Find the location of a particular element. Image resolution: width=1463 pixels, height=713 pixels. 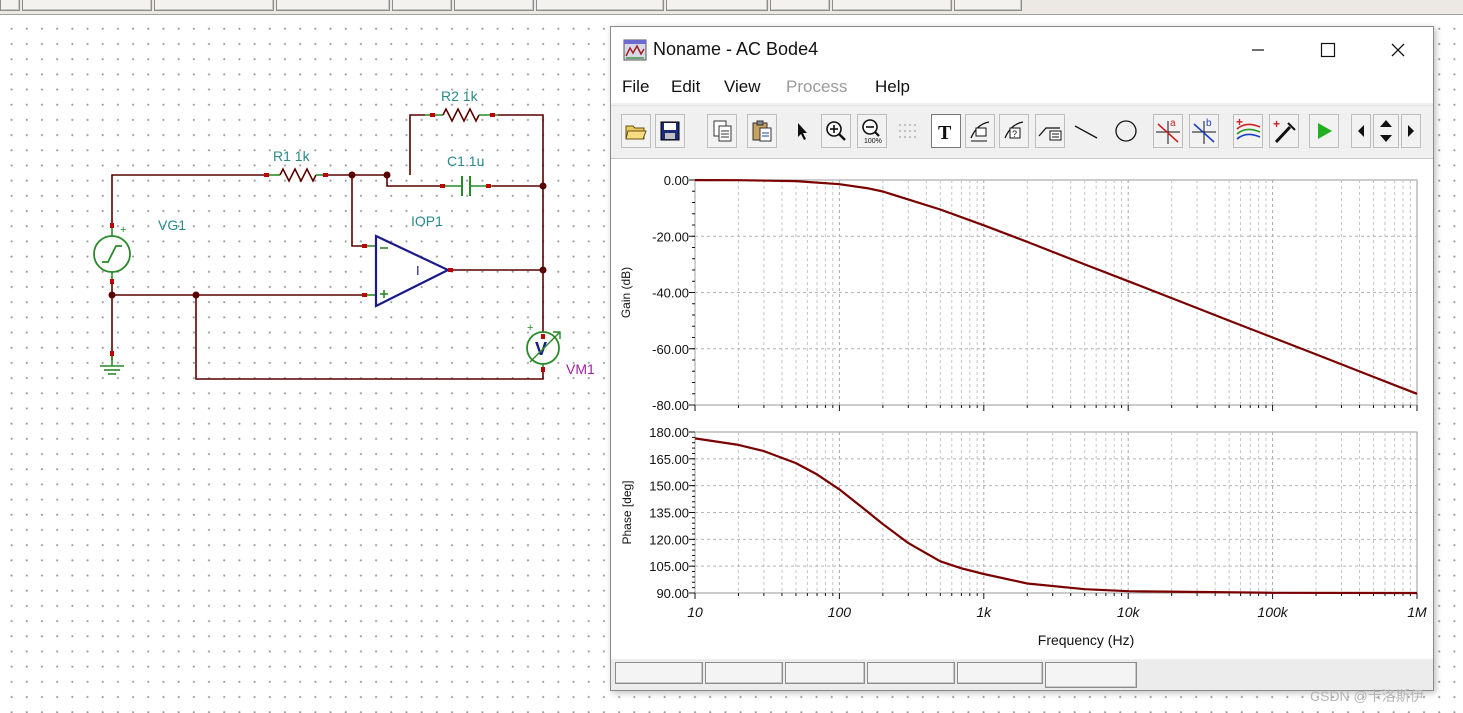

y-tick-label: -80.00 is located at coordinates (670, 405).